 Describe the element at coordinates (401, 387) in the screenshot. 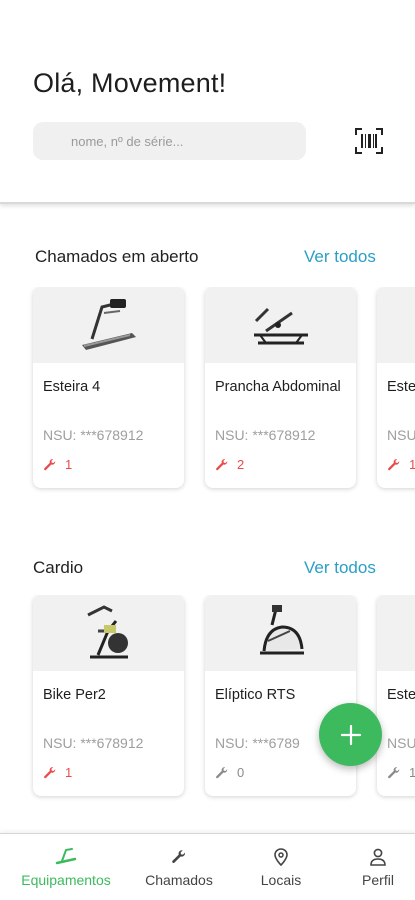

I see `equipment-name: Este G3` at that location.